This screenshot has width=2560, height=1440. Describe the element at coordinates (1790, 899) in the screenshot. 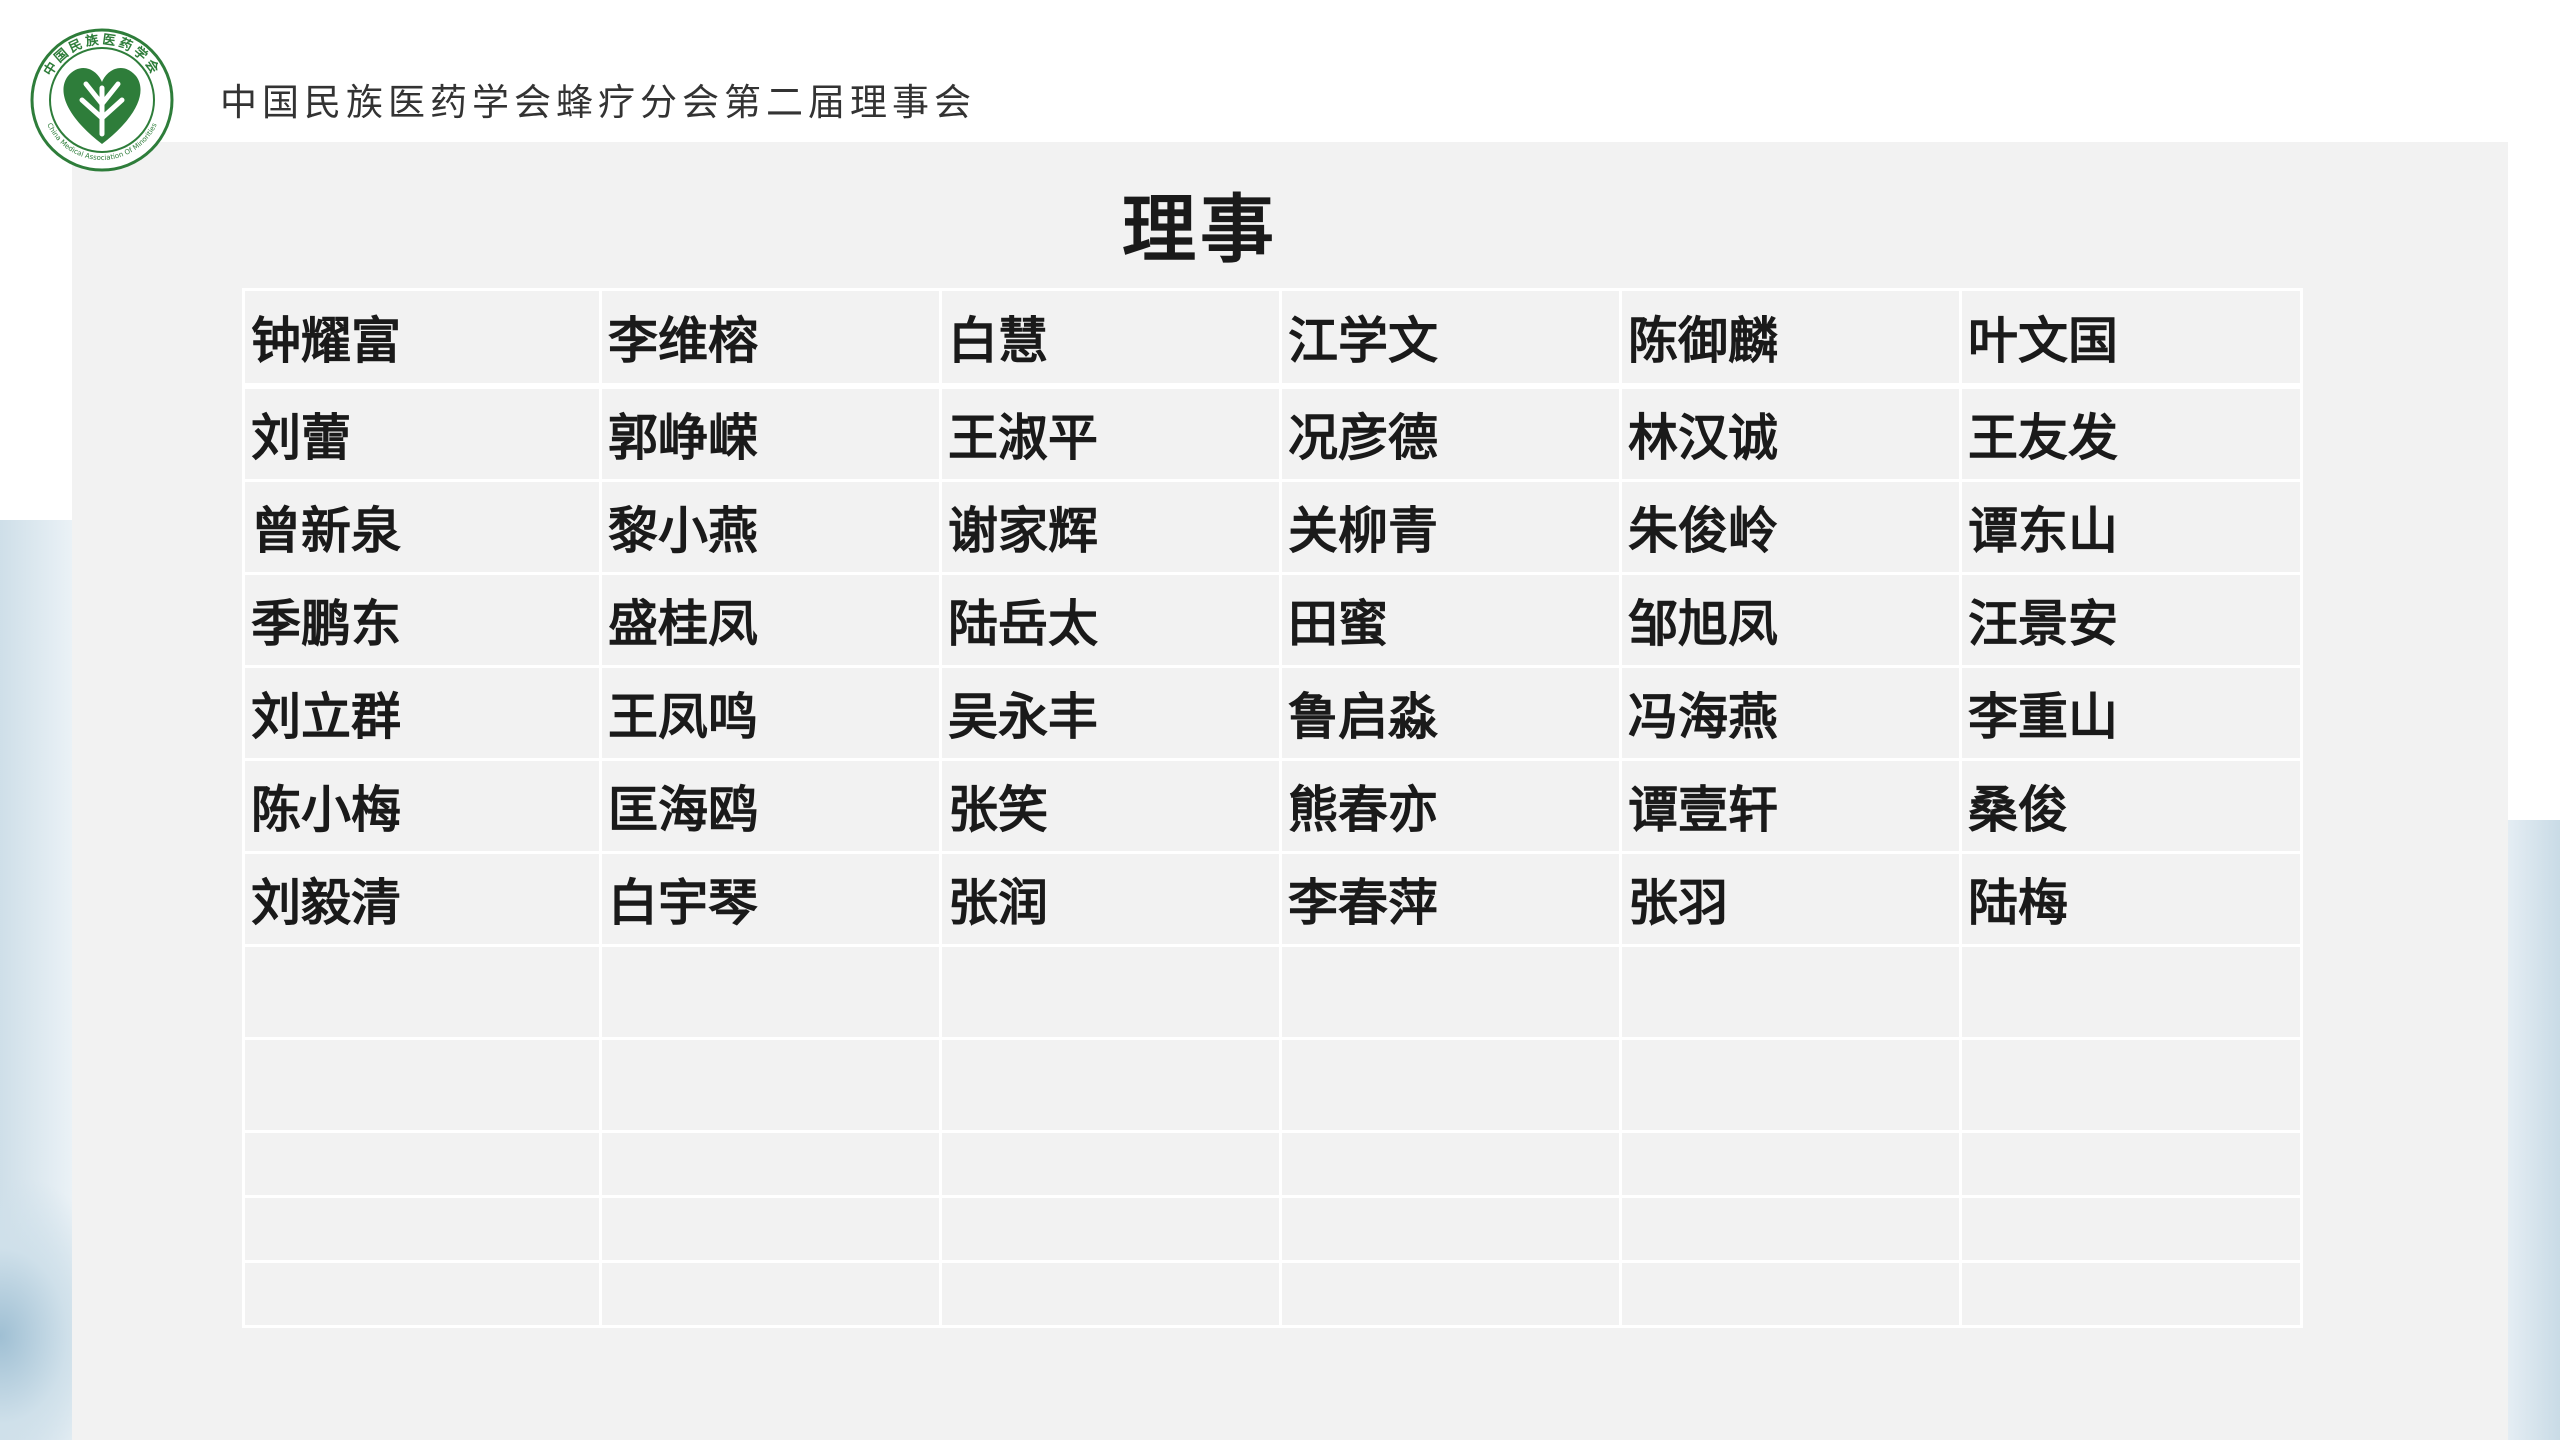

I see `member-name: 张羽` at that location.